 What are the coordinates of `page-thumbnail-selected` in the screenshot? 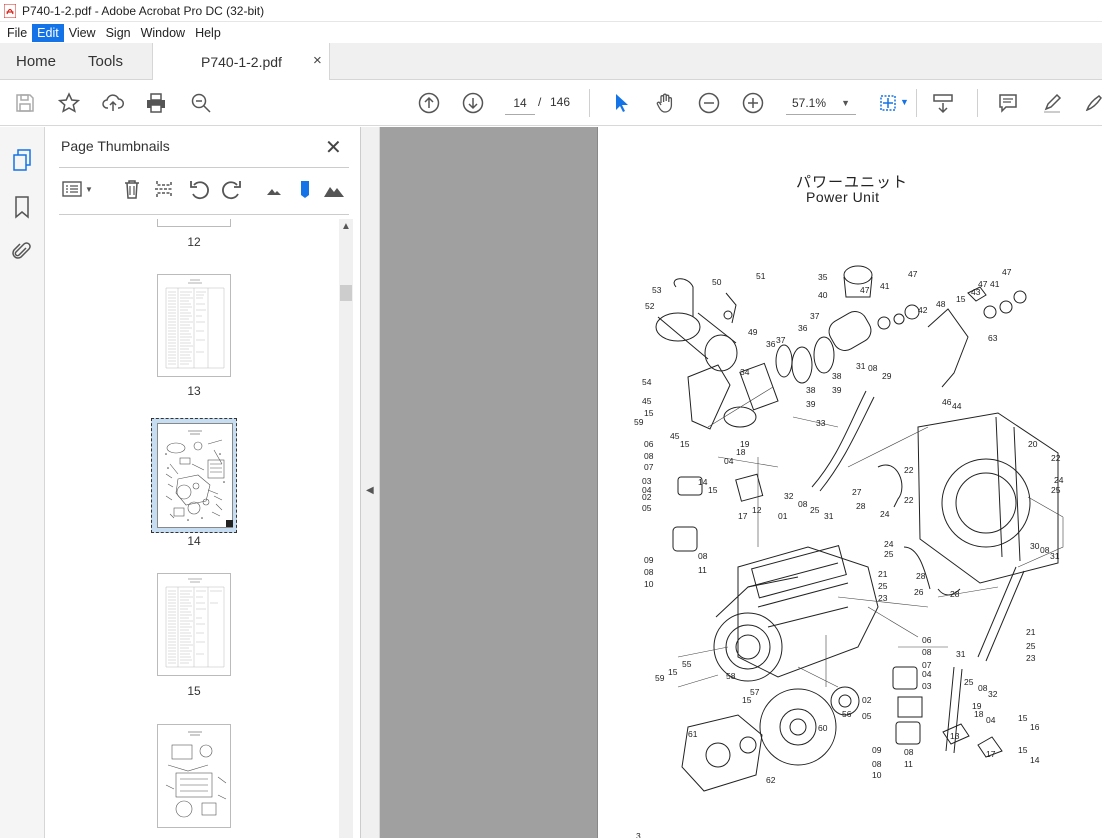 It's located at (194, 475).